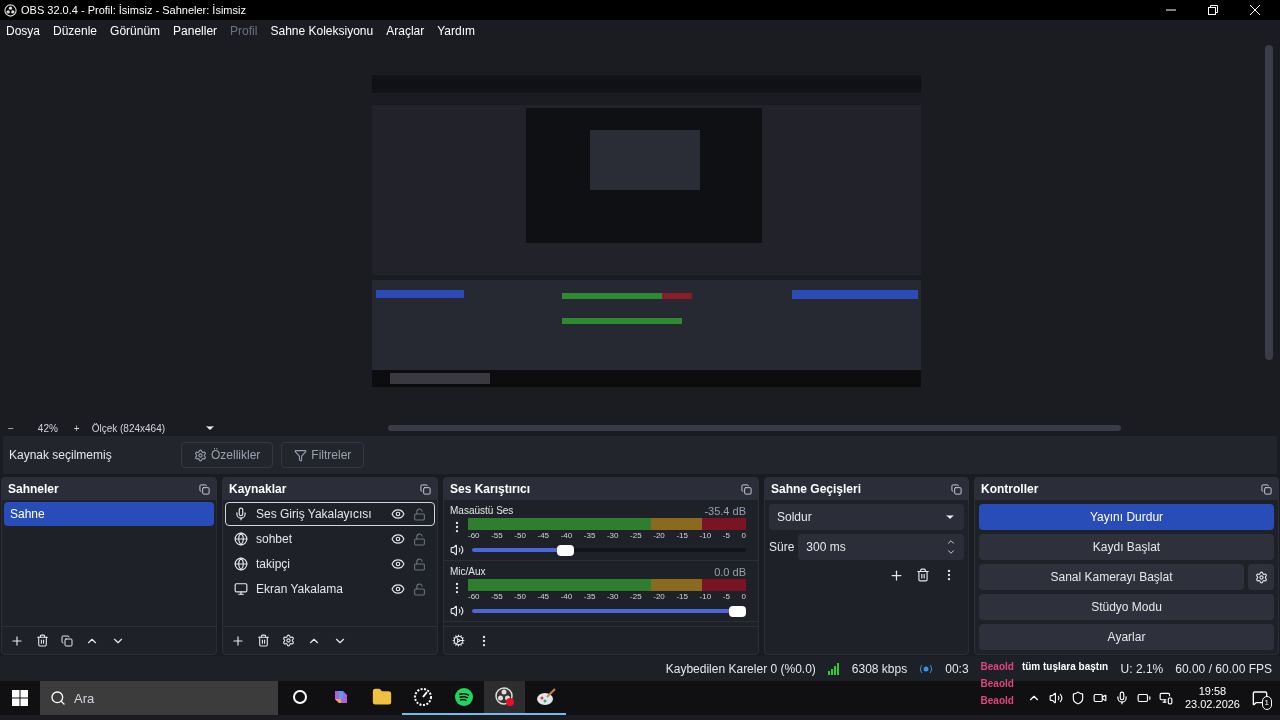 The image size is (1280, 720). I want to click on menu-item: Paneller, so click(195, 31).